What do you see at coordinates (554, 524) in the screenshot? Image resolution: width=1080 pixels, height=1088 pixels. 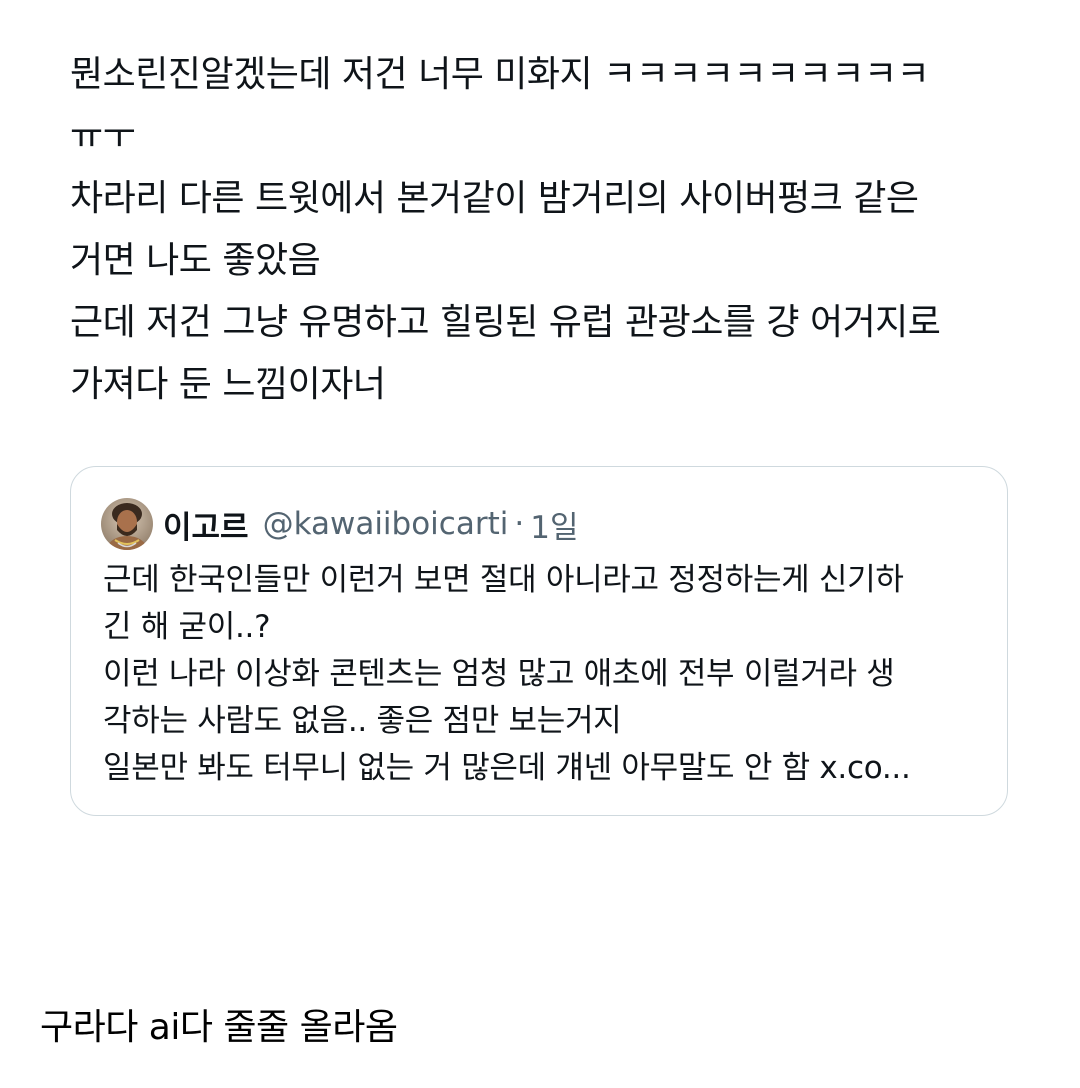 I see `post-time: 1일` at bounding box center [554, 524].